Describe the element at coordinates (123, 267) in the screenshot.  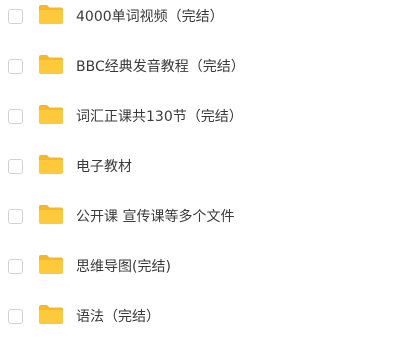
I see `file-name: 思维导图(完结)` at that location.